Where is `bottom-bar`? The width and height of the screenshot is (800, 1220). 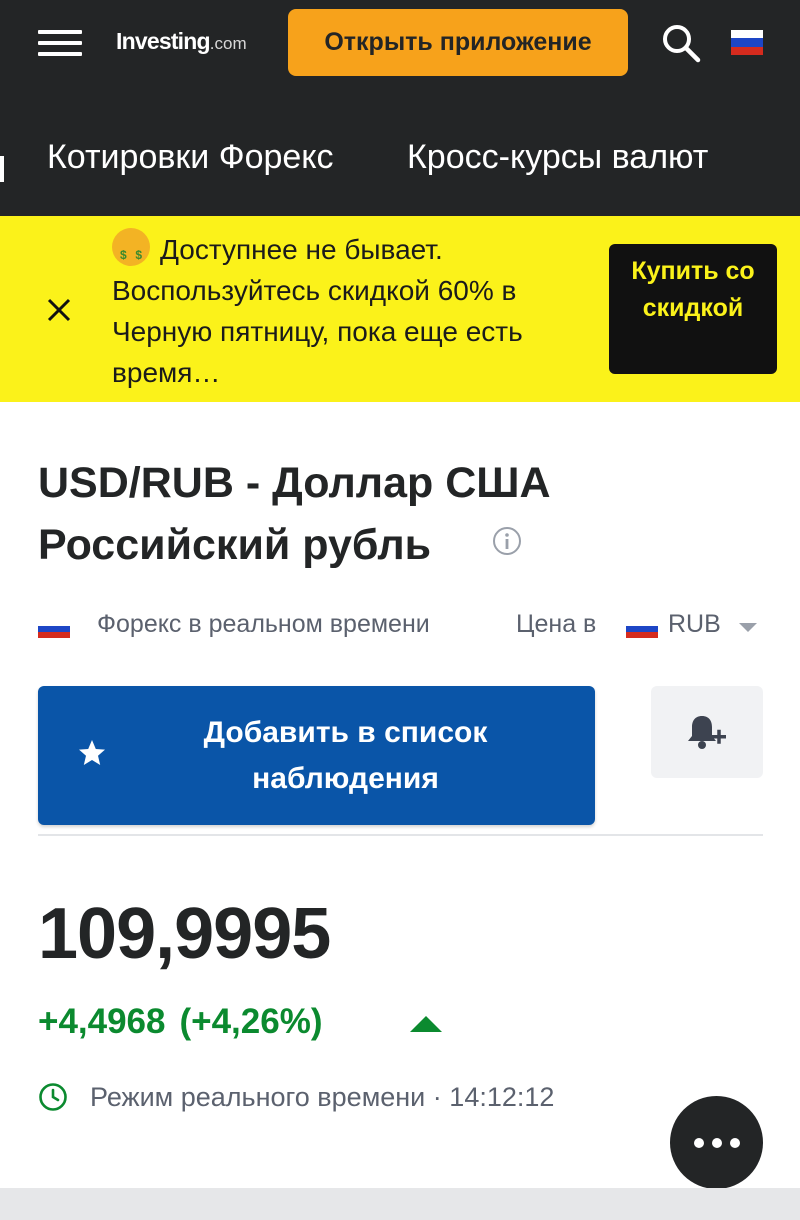
bottom-bar is located at coordinates (400, 1204).